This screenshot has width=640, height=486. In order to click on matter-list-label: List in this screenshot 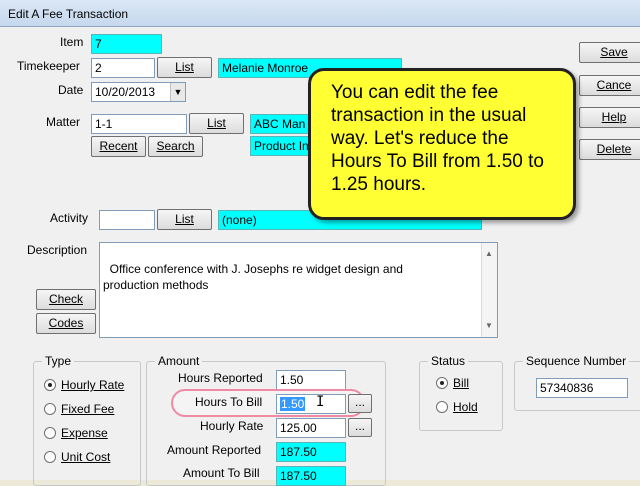, I will do `click(216, 123)`.